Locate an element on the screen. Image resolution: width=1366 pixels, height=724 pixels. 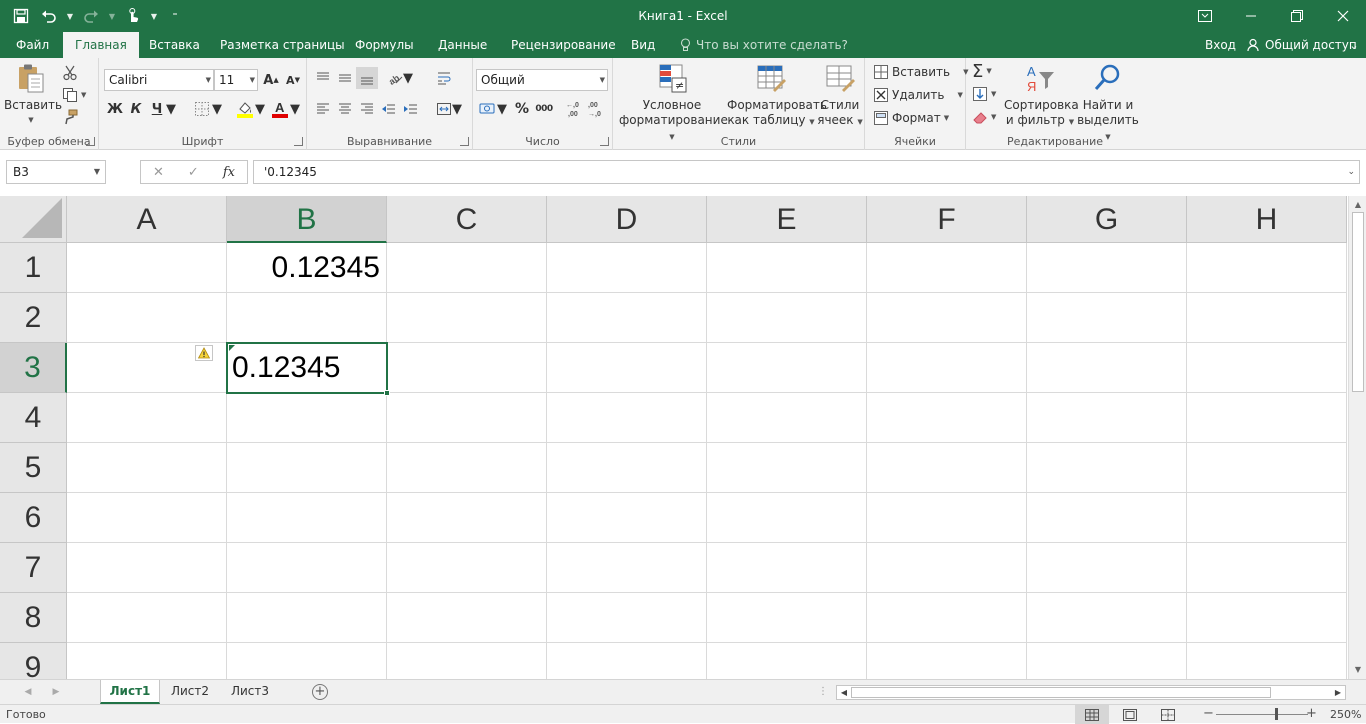
cell-h3 is located at coordinates (1267, 368).